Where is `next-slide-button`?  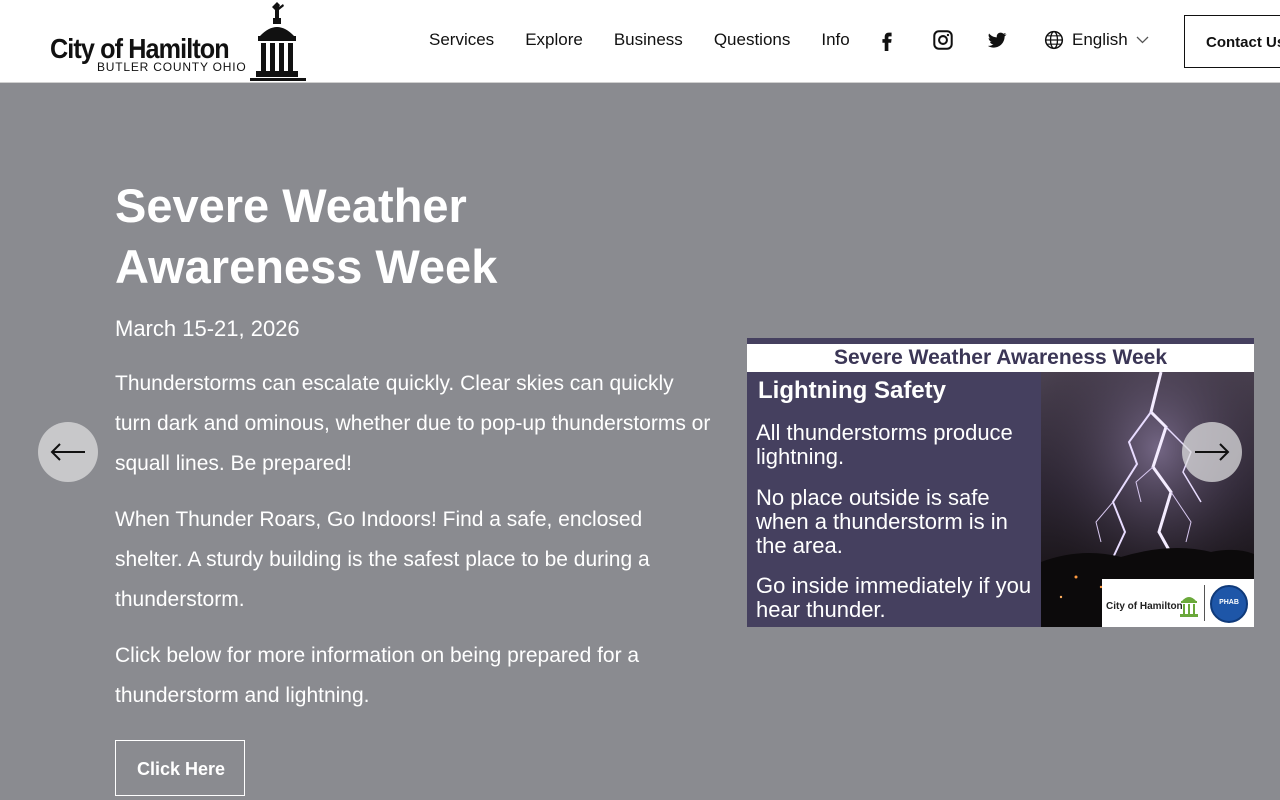
next-slide-button is located at coordinates (1212, 452).